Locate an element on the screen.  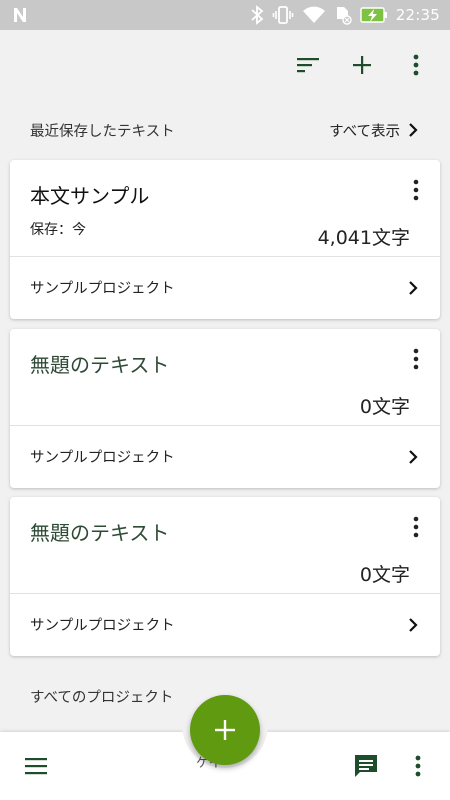
character-count: 4,041文字 is located at coordinates (363, 238).